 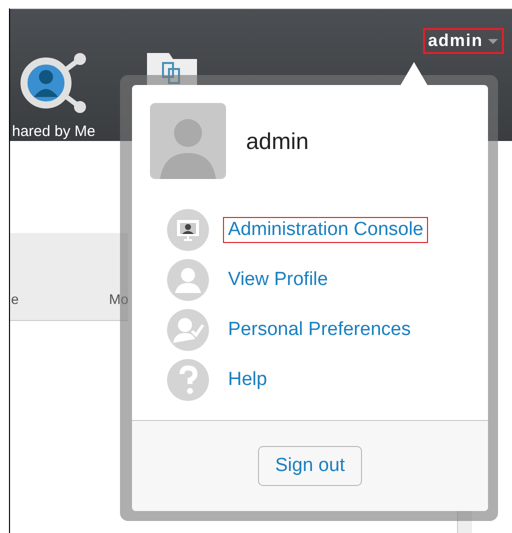 What do you see at coordinates (277, 141) in the screenshot?
I see `user-name: admin` at bounding box center [277, 141].